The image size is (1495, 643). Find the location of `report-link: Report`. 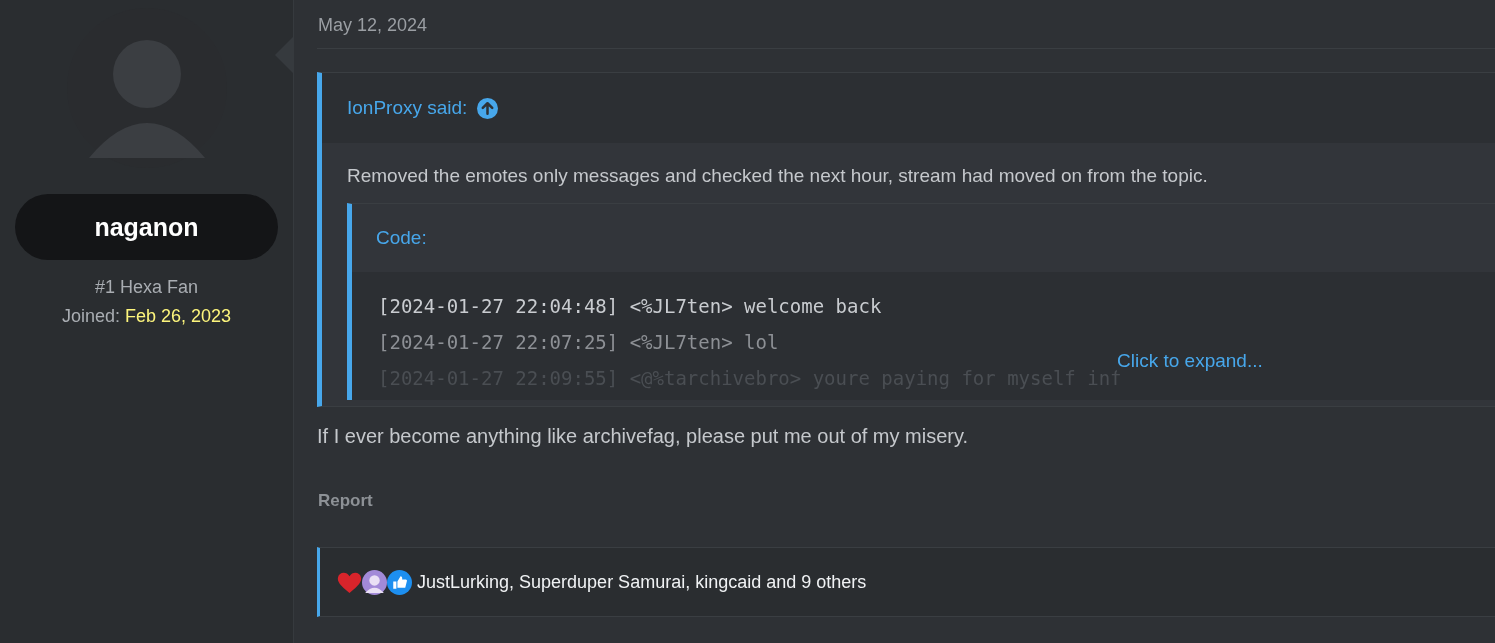

report-link: Report is located at coordinates (345, 500).